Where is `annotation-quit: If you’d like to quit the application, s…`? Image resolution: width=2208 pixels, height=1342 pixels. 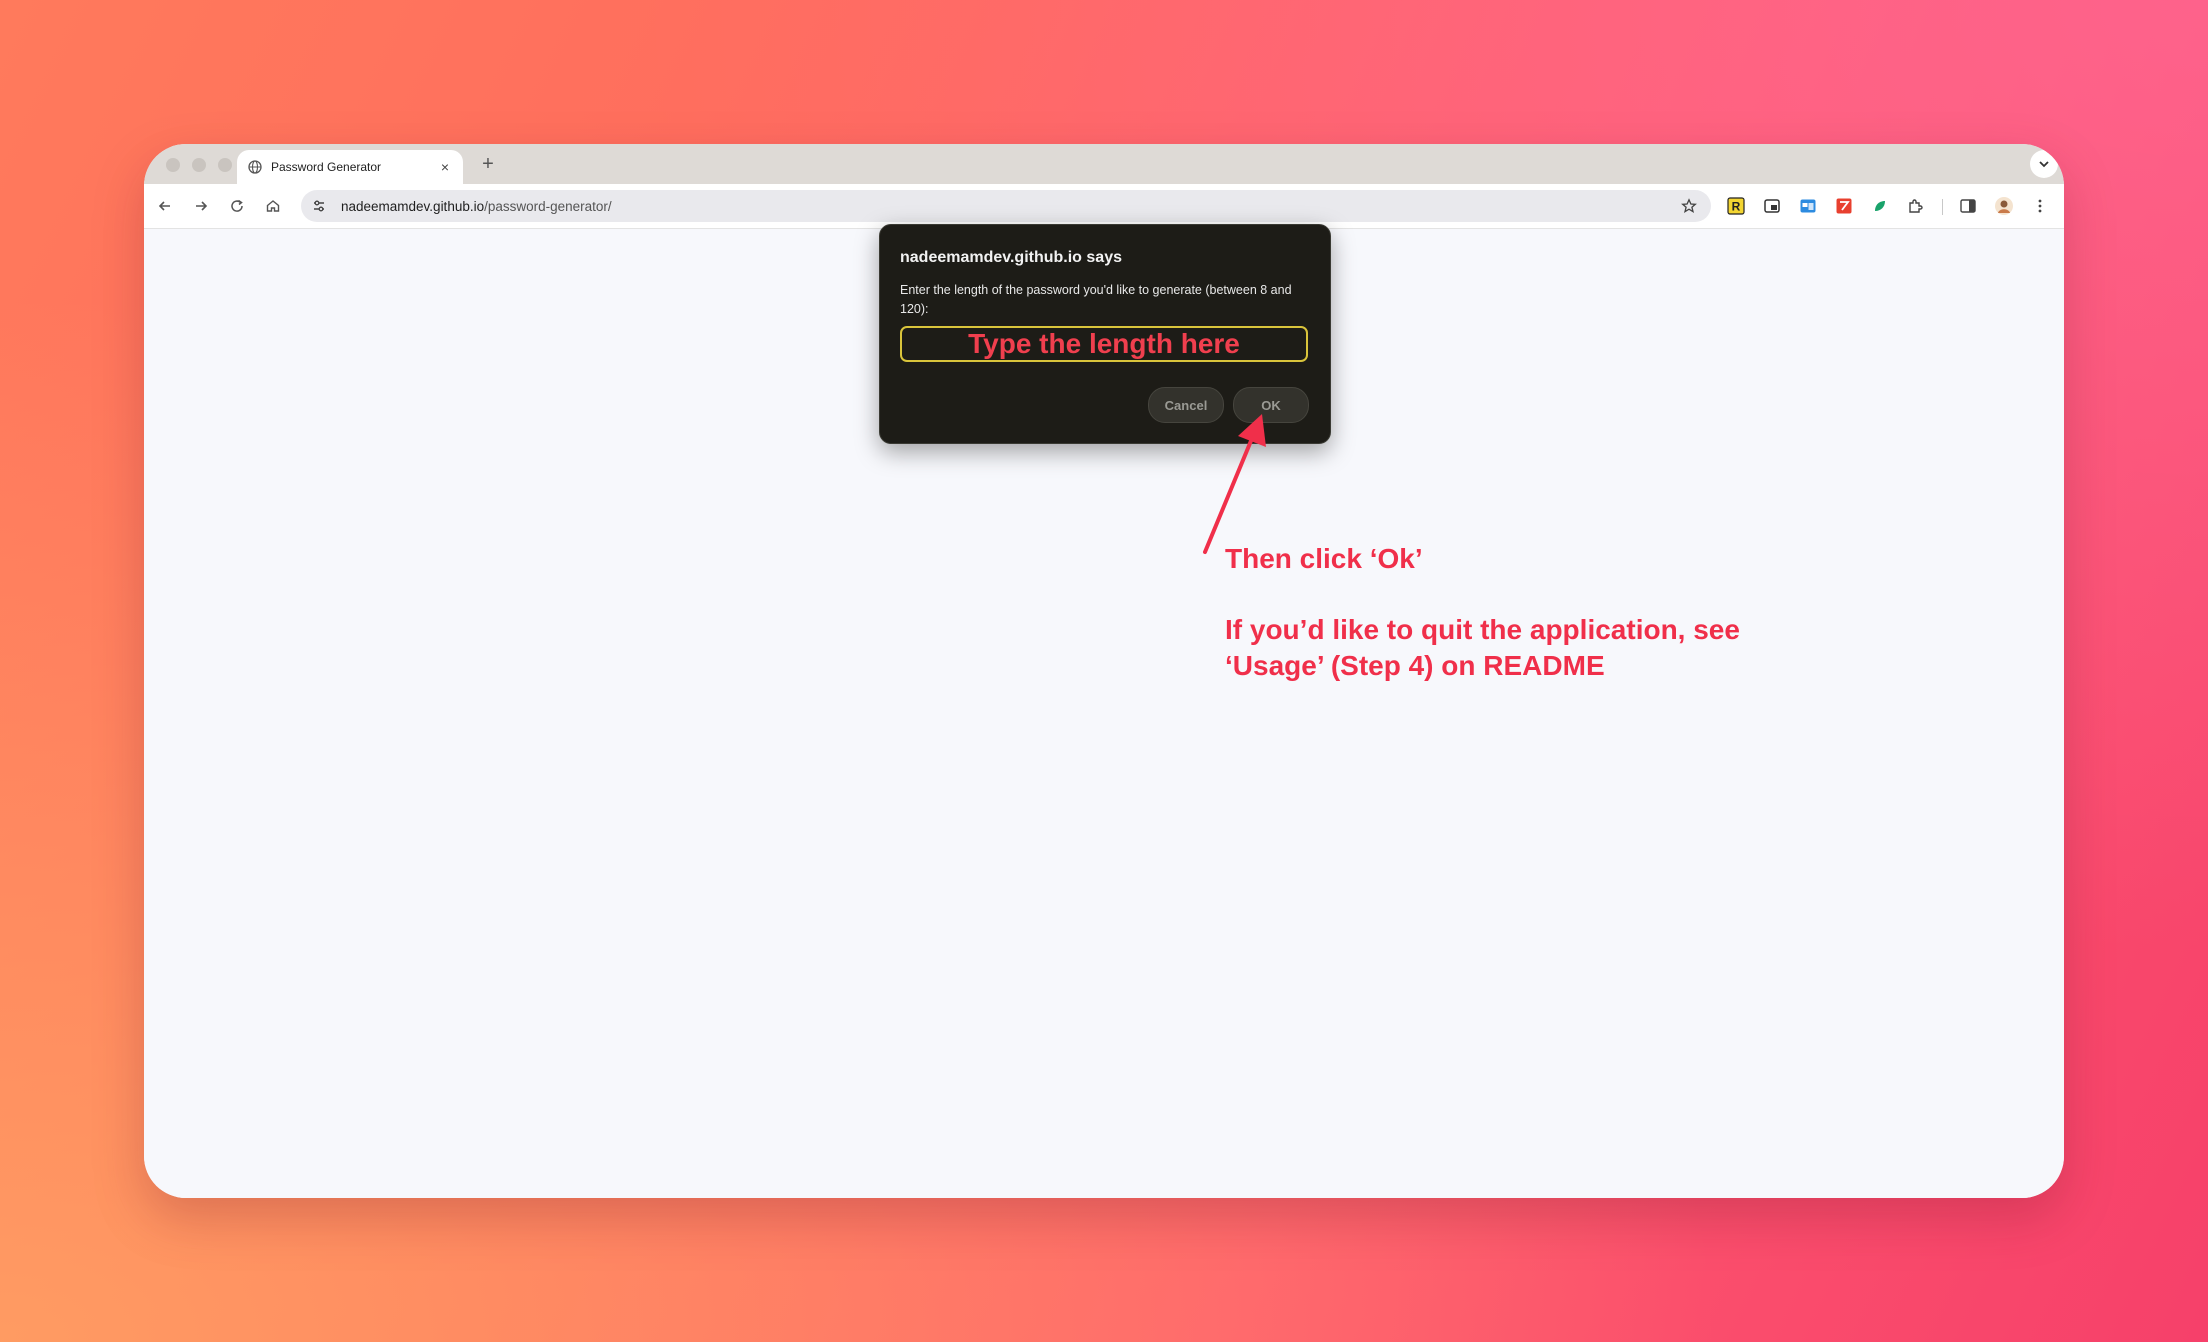
annotation-quit: If you’d like to quit the application, s… is located at coordinates (1545, 648).